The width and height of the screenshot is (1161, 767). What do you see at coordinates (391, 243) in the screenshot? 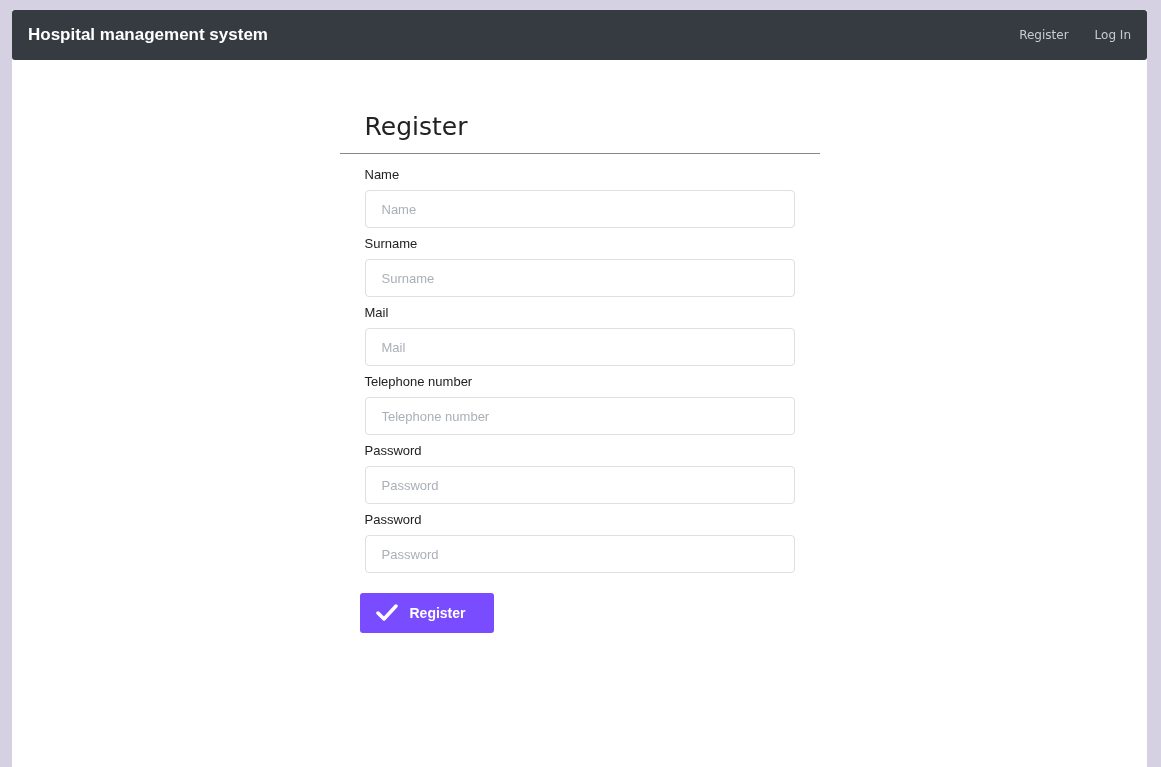
I see `field-label: Surname` at bounding box center [391, 243].